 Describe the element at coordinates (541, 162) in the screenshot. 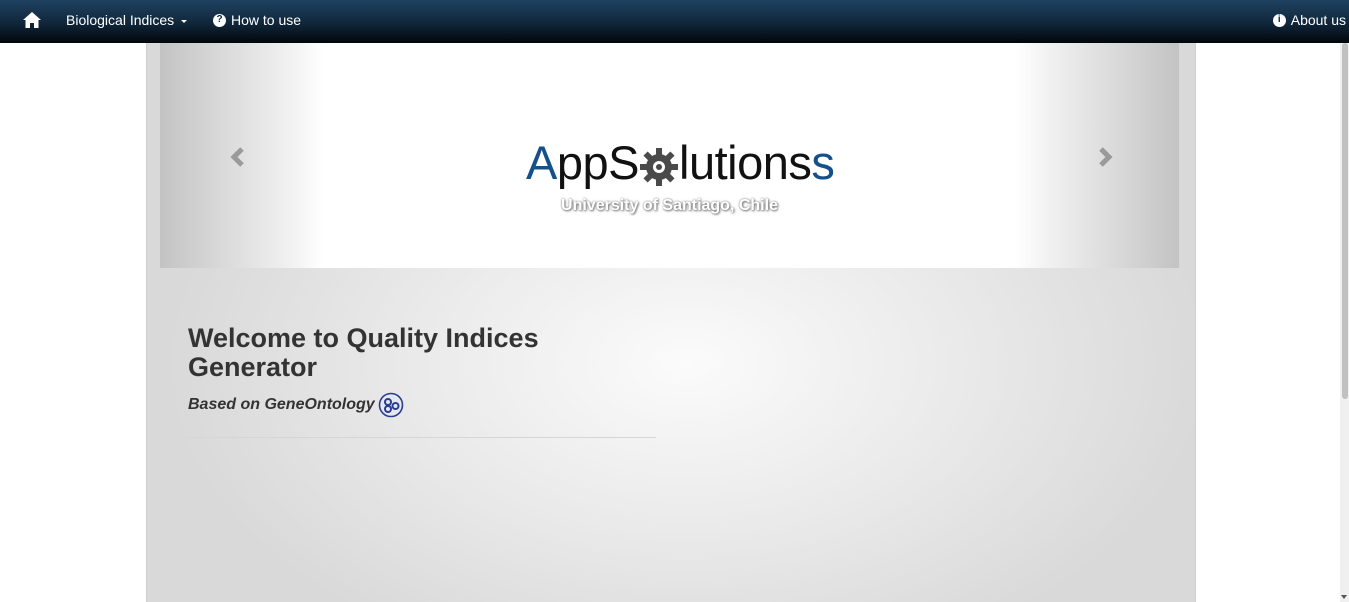

I see `logo-text-a: A` at that location.